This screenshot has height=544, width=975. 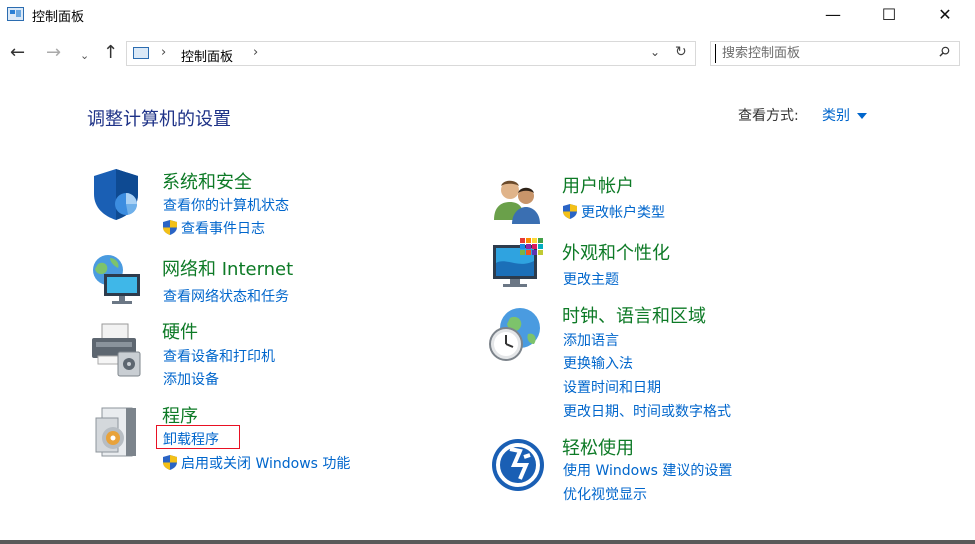 I want to click on monitor-palette-icon, so click(x=518, y=265).